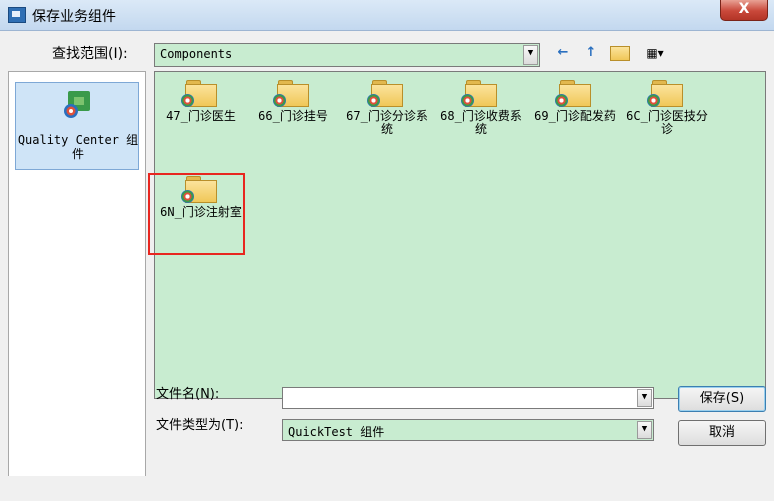 This screenshot has width=774, height=501. What do you see at coordinates (722, 433) in the screenshot?
I see `cancel-button: 取消` at bounding box center [722, 433].